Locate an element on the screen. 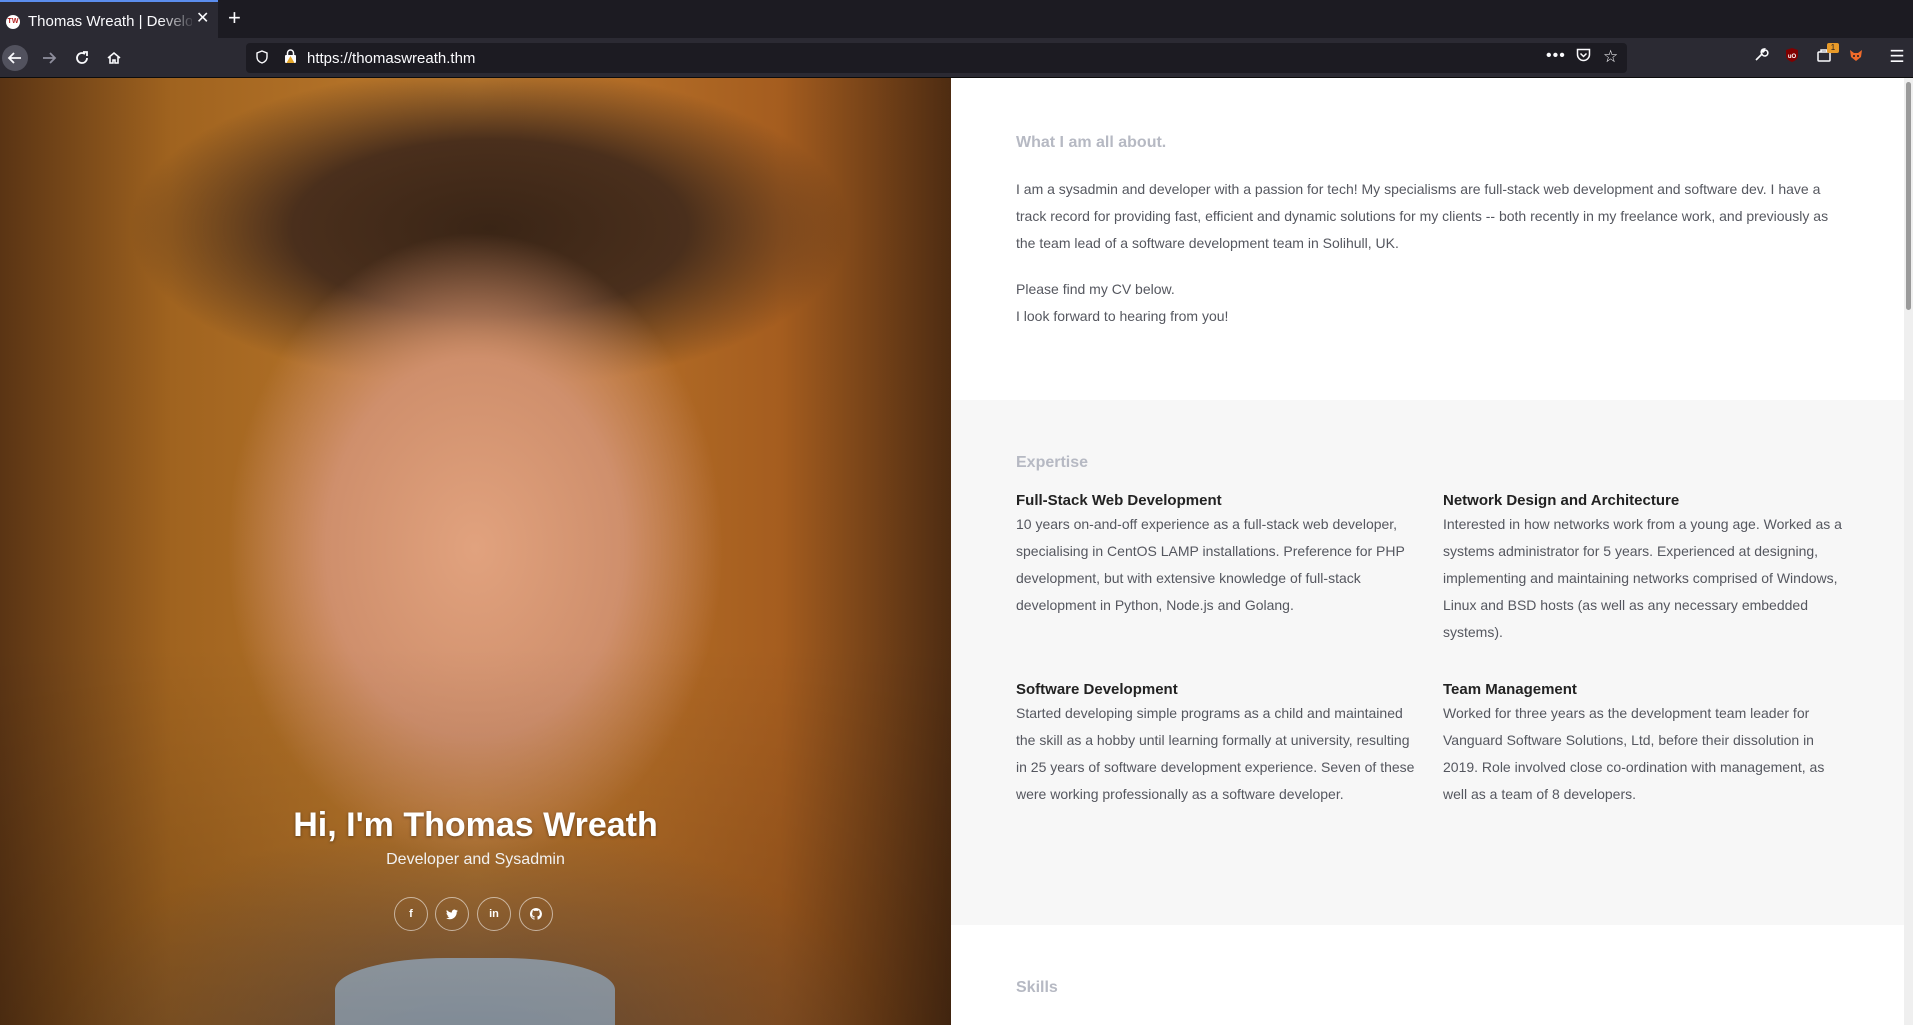  svg-text: uO is located at coordinates (1792, 57).